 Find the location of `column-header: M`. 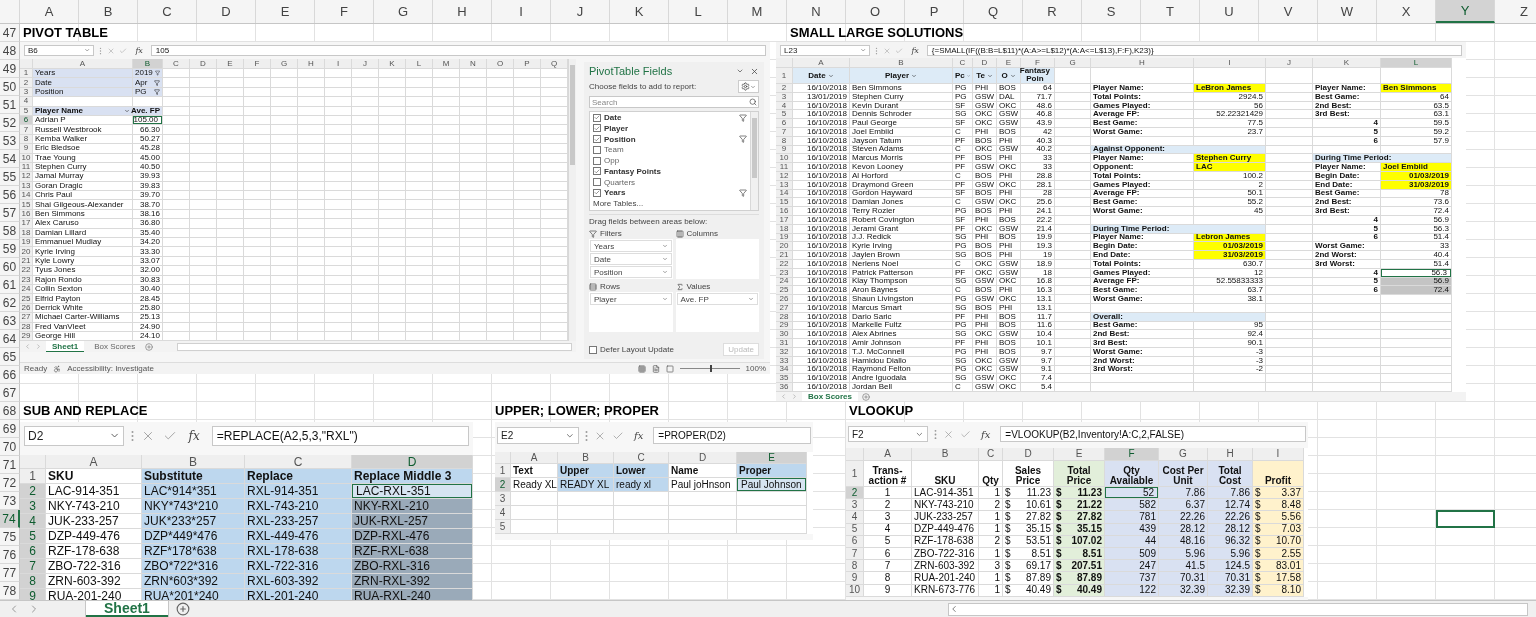

column-header: M is located at coordinates (446, 64).